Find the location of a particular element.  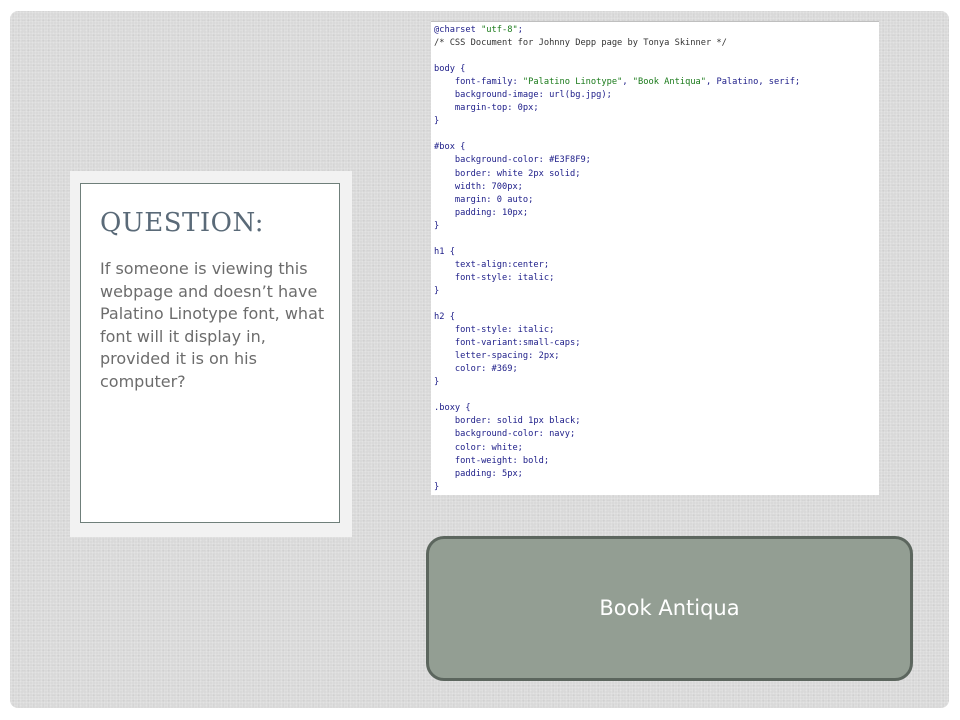

code-line: background-color: navy; is located at coordinates (505, 434).